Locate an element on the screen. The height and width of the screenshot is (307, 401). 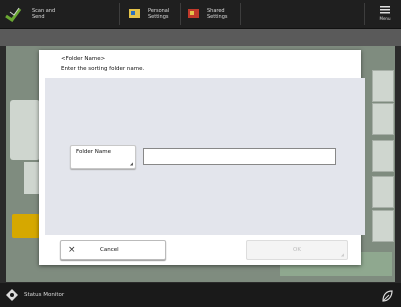
dialog-subtitle: Enter the sorting folder name. is located at coordinates (103, 69).